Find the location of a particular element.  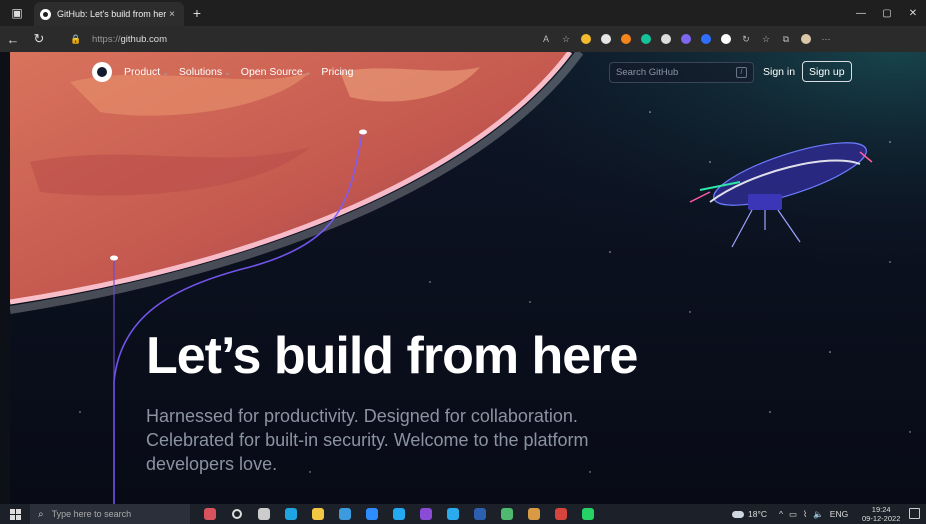

tab-title: GitHub: Let's build from here · Gi is located at coordinates (111, 14).